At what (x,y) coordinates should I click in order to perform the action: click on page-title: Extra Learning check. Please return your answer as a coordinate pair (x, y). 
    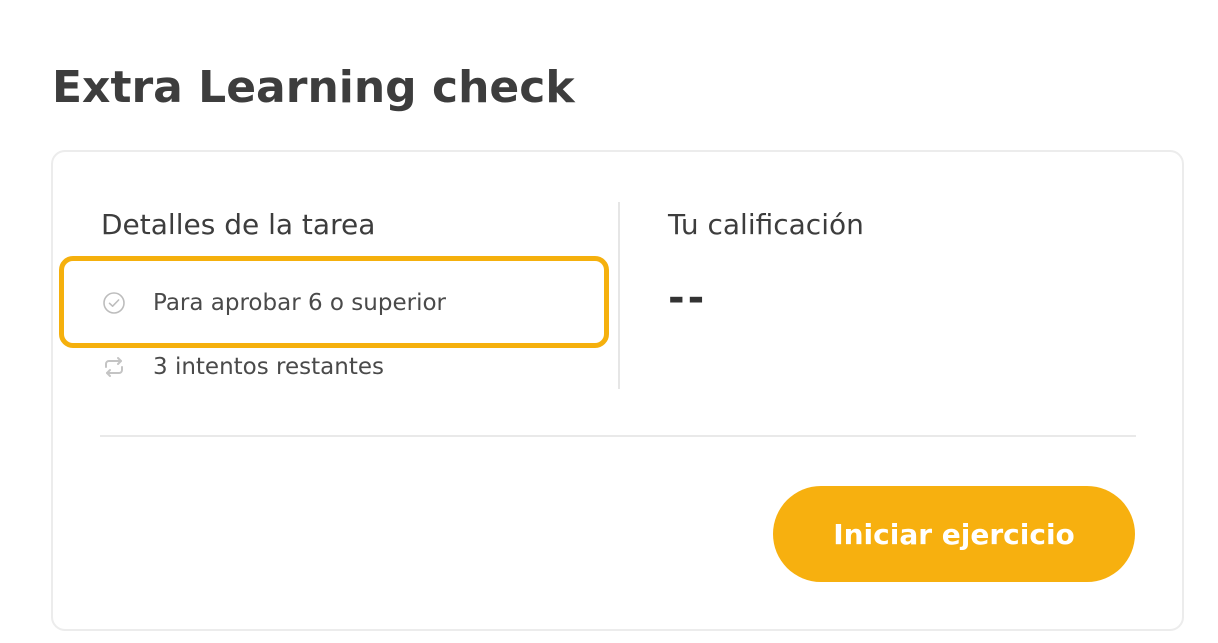
    Looking at the image, I should click on (313, 87).